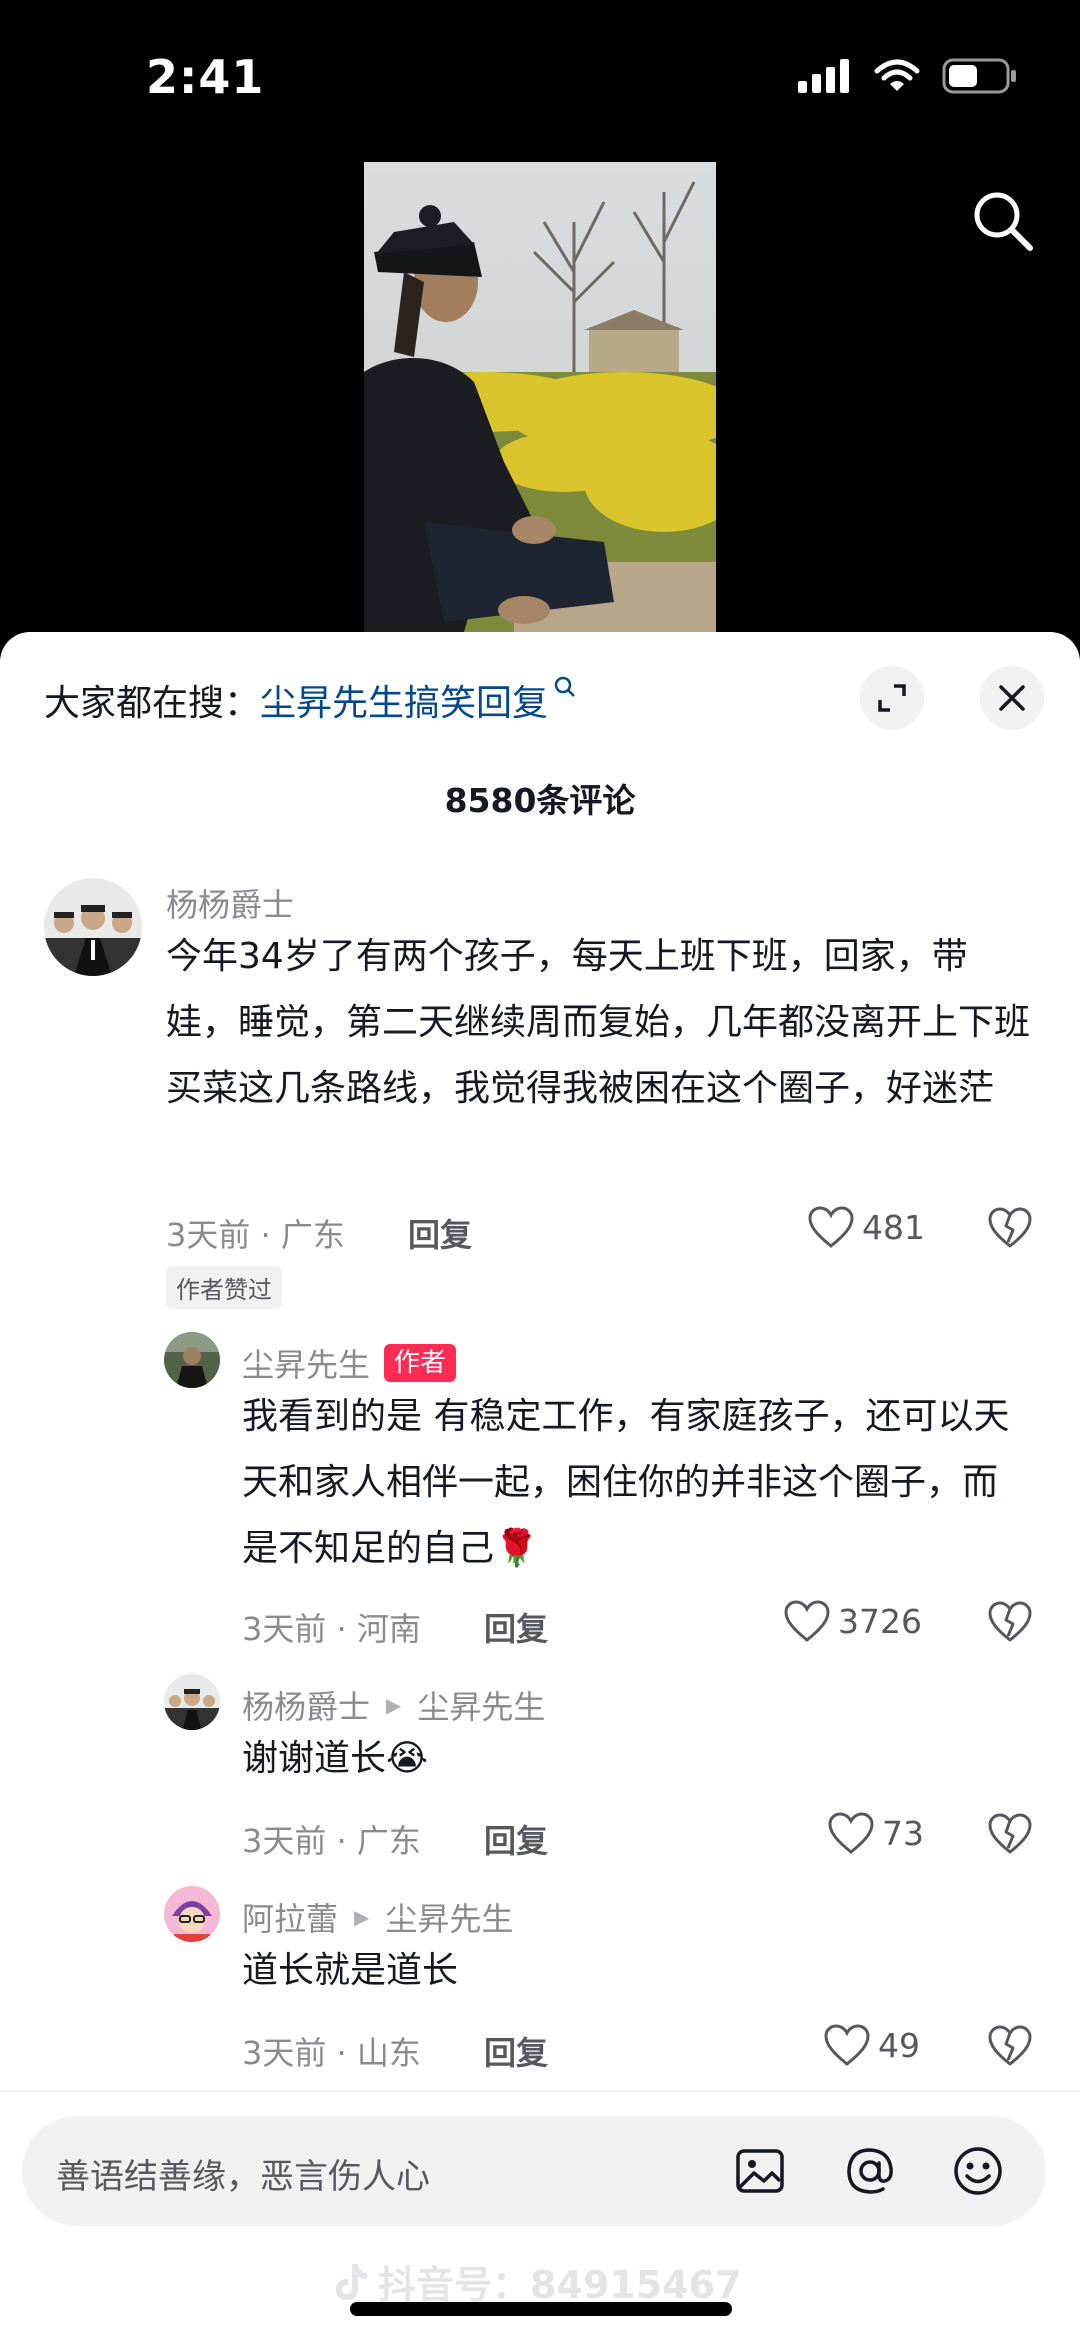 Image resolution: width=1080 pixels, height=2339 pixels. I want to click on status-icons, so click(908, 76).